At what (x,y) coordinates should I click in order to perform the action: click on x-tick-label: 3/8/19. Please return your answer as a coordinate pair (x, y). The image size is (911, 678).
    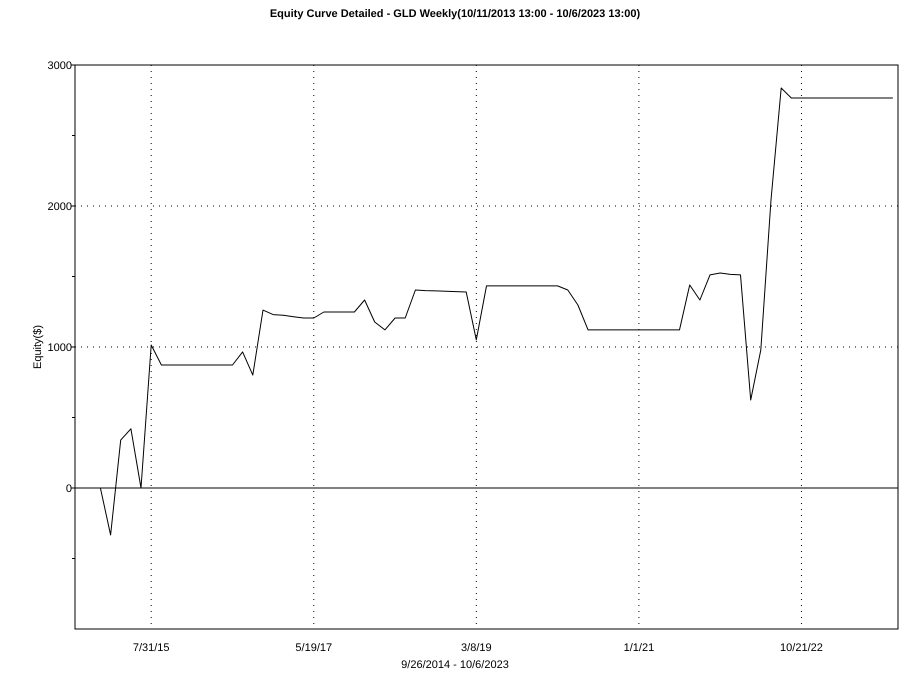
    Looking at the image, I should click on (476, 648).